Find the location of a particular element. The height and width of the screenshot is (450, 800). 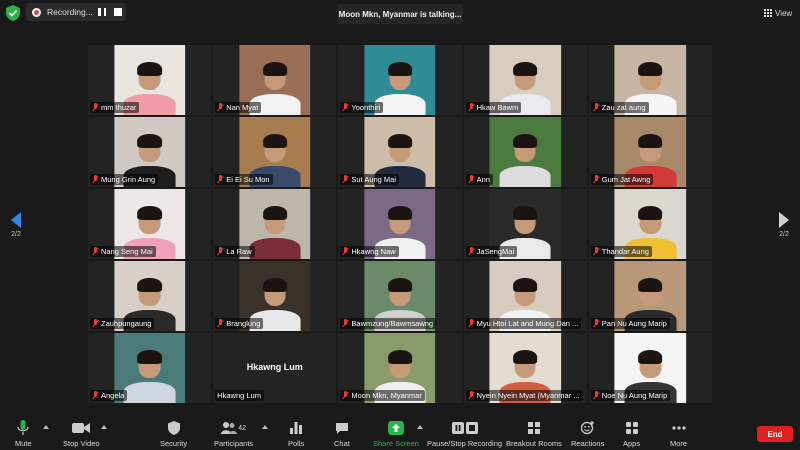

participant-name: mm thuzar is located at coordinates (119, 107).